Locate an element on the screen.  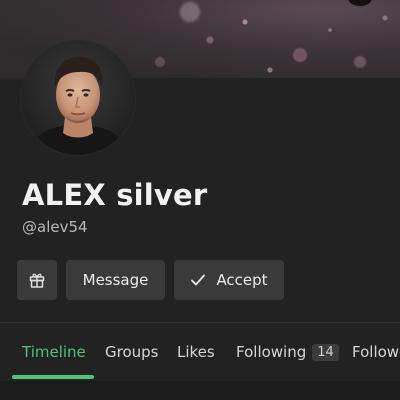
tab-groups: Groups is located at coordinates (131, 352).